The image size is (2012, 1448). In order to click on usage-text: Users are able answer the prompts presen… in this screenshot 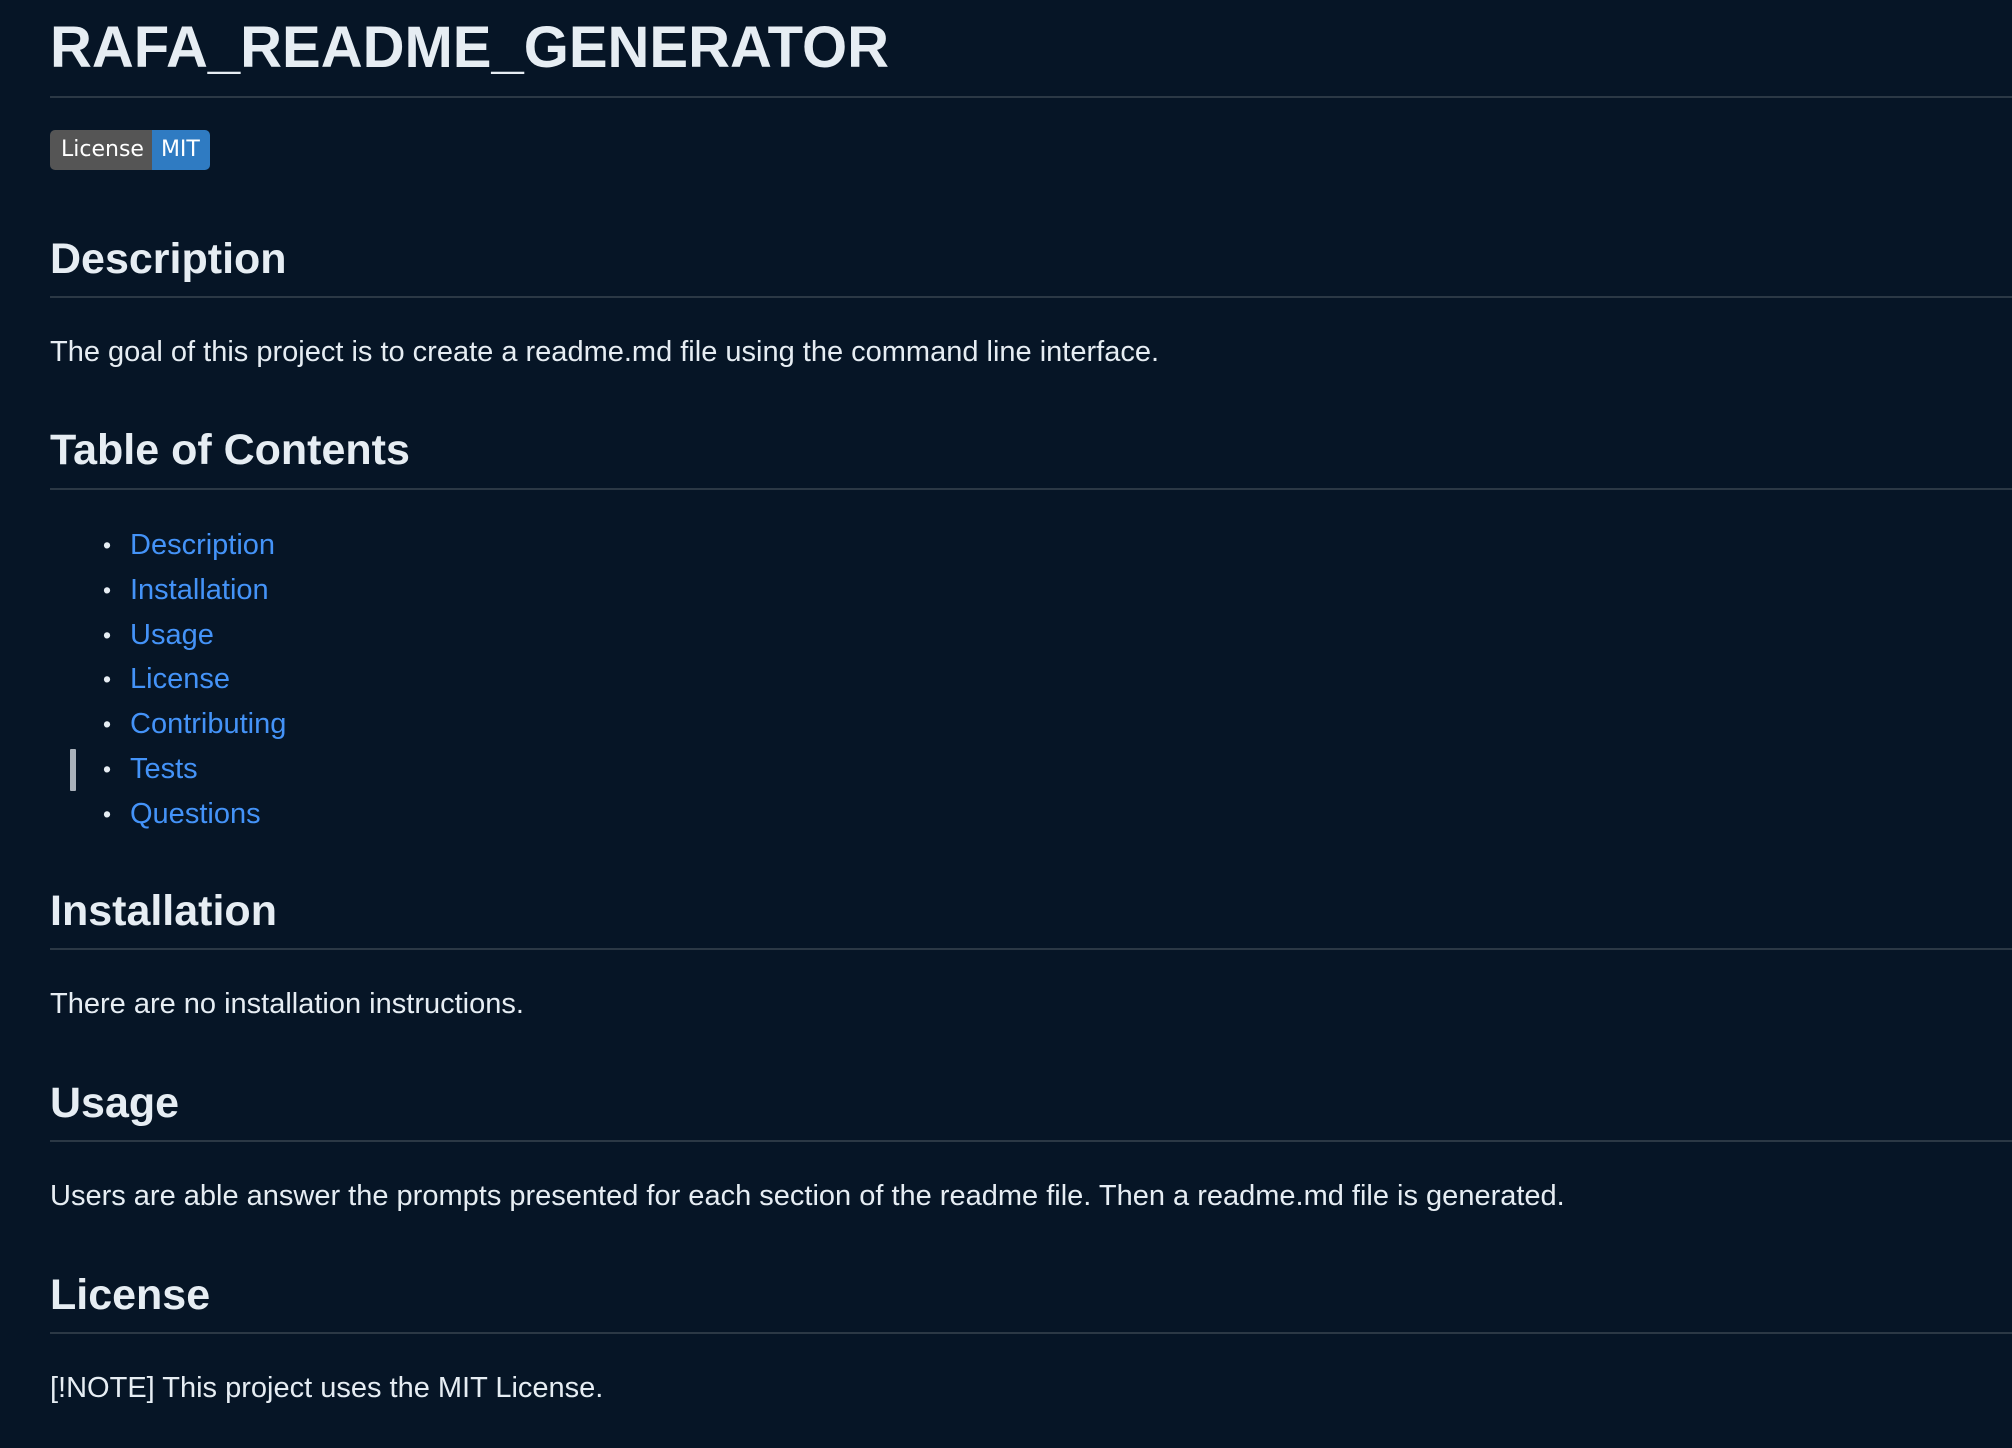, I will do `click(807, 1196)`.